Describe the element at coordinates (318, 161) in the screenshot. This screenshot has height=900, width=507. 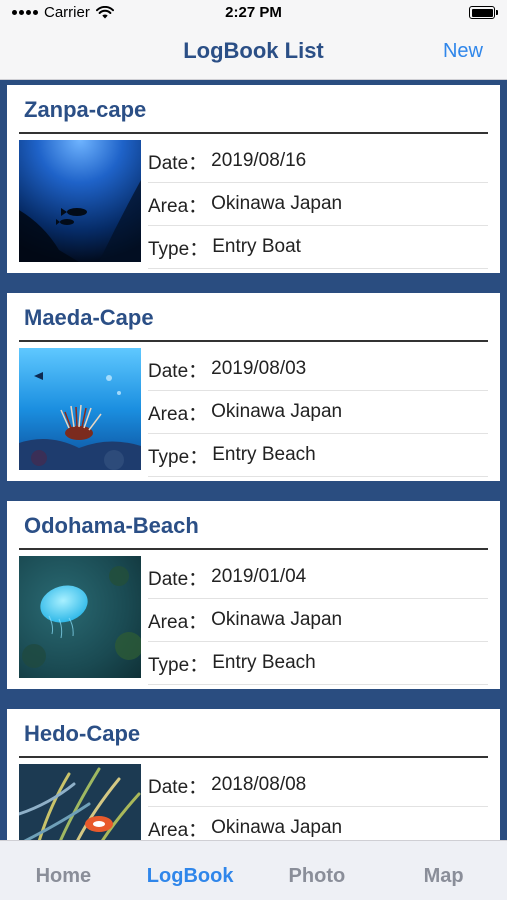
I see `date-row: Date： 2019/08/16` at that location.